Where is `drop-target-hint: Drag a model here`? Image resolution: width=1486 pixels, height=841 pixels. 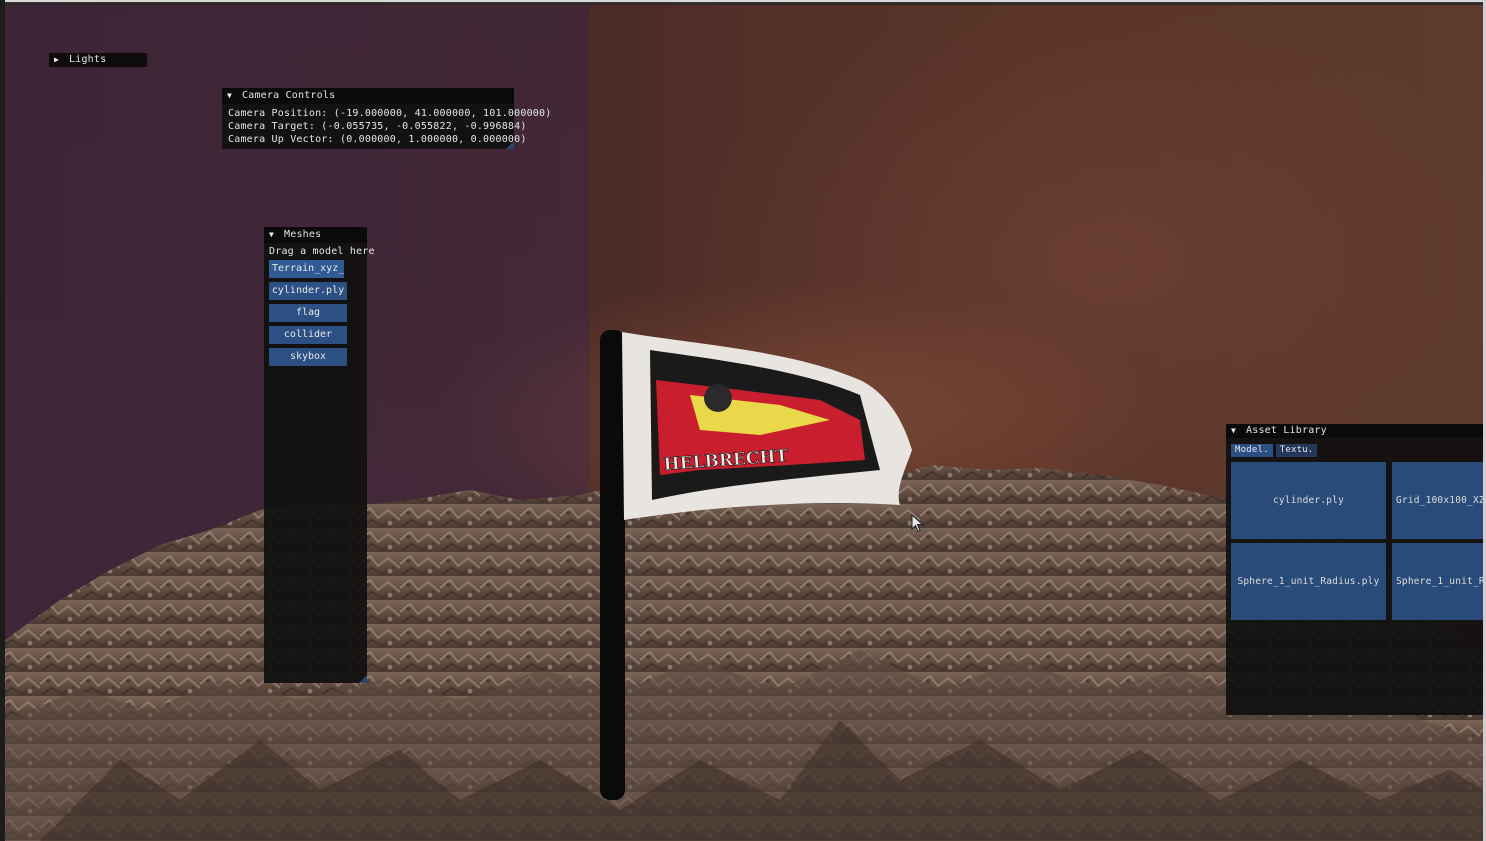 drop-target-hint: Drag a model here is located at coordinates (319, 251).